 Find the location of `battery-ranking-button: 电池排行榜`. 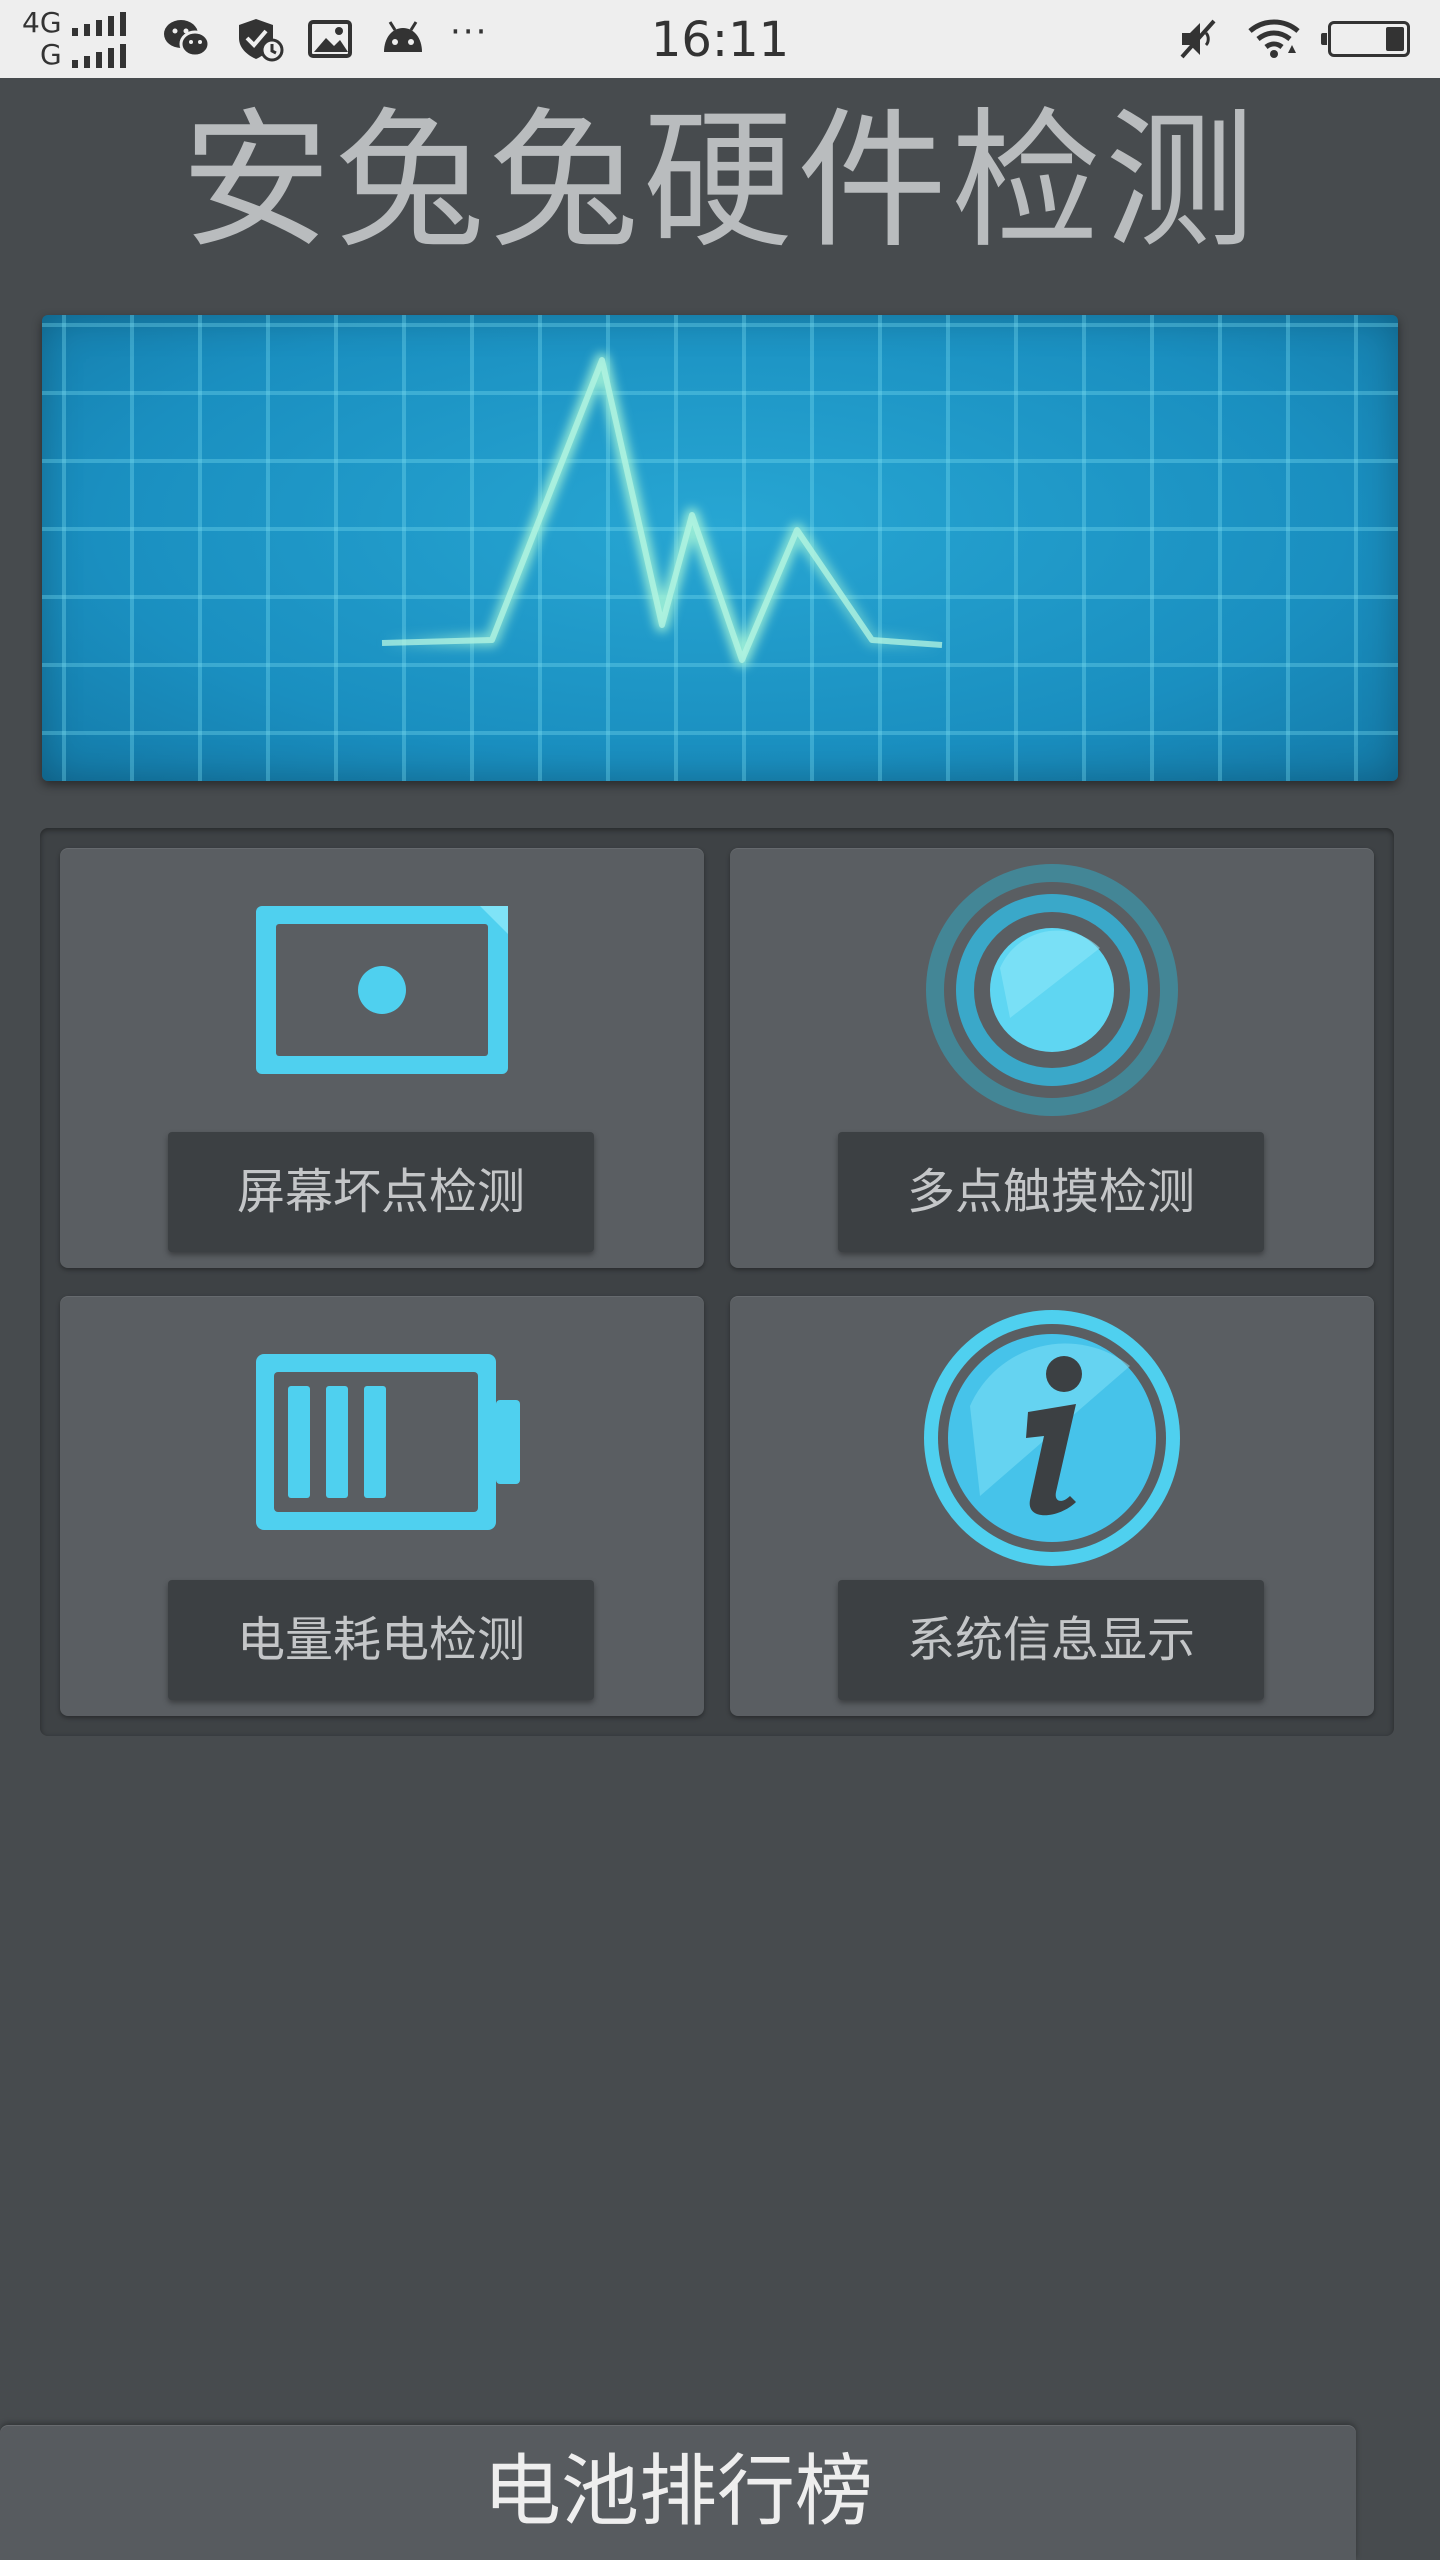

battery-ranking-button: 电池排行榜 is located at coordinates (678, 2492).